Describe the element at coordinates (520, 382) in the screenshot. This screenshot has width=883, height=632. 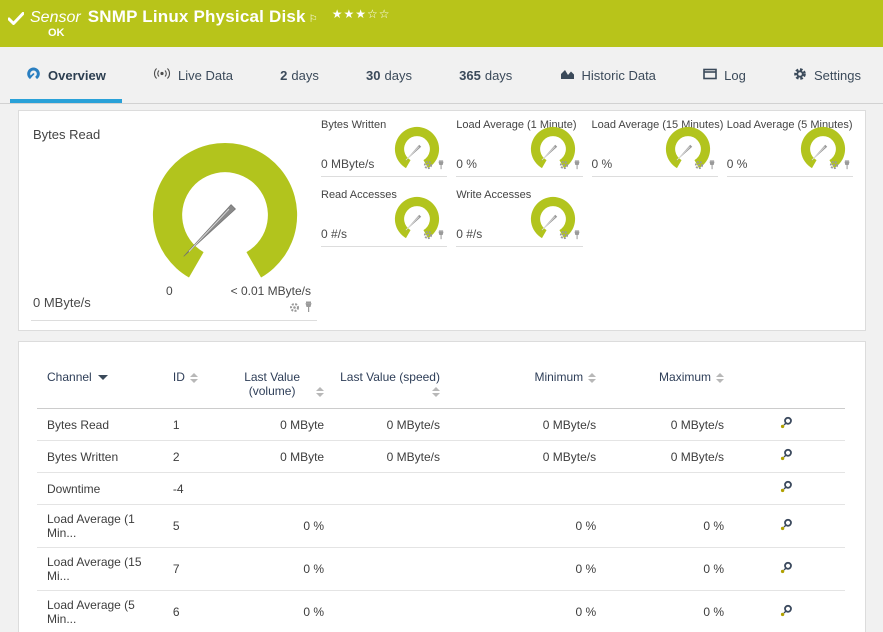
I see `column-header-minimum: Minimum` at that location.